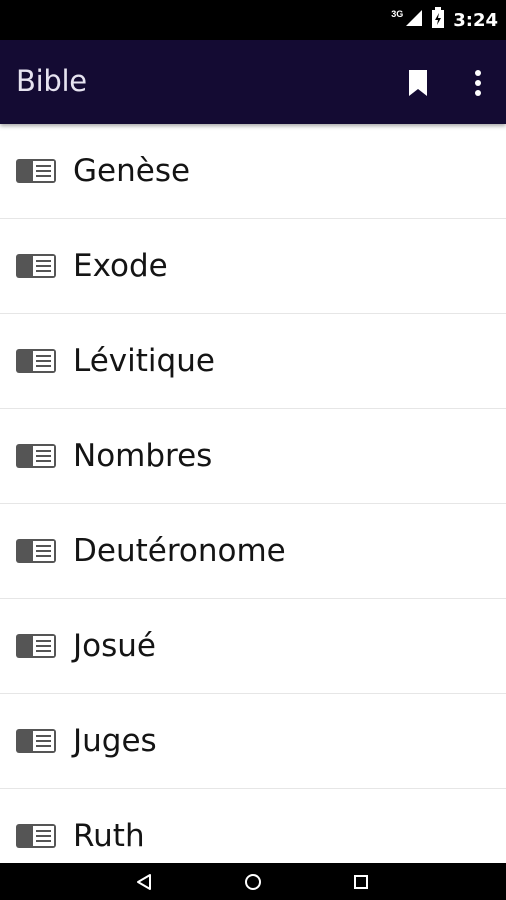 This screenshot has width=506, height=900. Describe the element at coordinates (144, 361) in the screenshot. I see `book-label: Lévitique` at that location.